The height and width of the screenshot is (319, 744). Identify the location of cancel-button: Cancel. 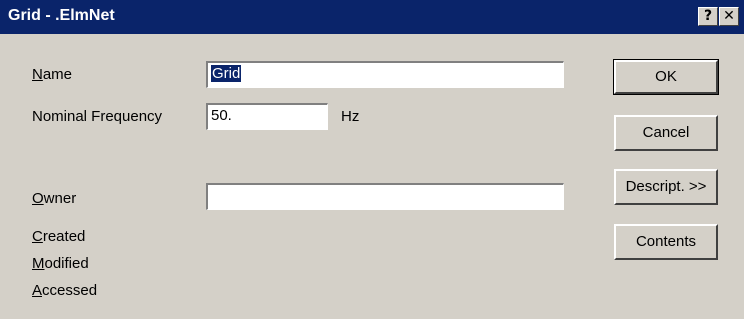
(666, 133).